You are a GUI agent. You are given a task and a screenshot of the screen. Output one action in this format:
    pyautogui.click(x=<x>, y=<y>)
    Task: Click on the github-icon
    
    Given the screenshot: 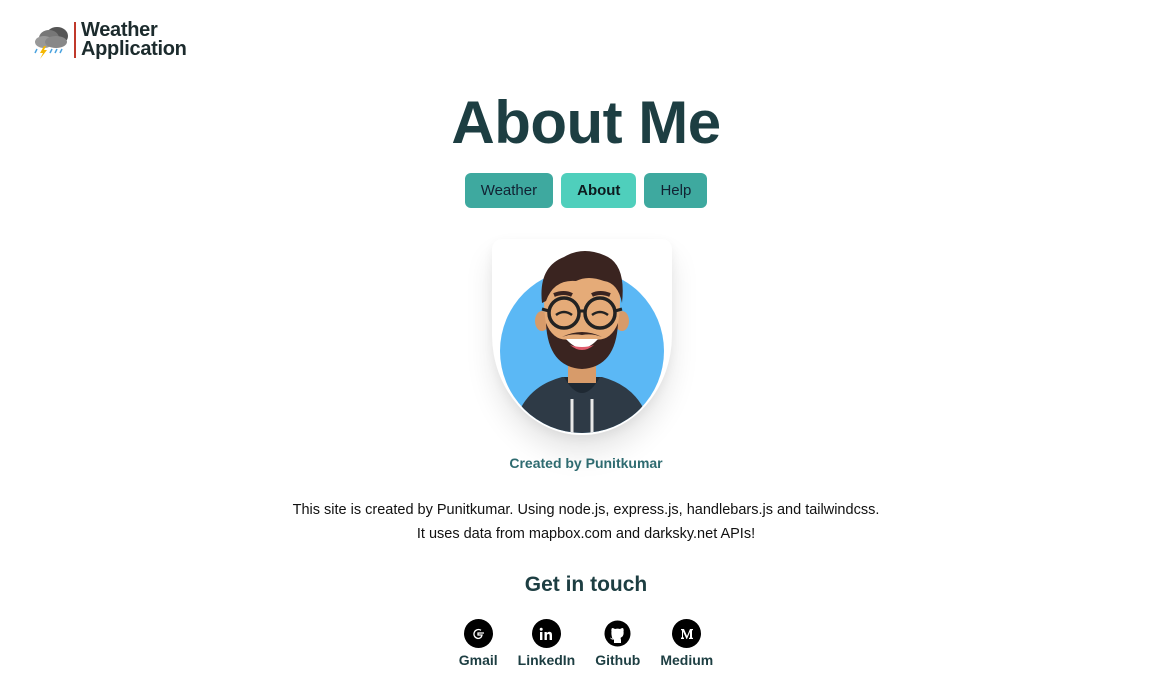 What is the action you would take?
    pyautogui.click(x=618, y=633)
    